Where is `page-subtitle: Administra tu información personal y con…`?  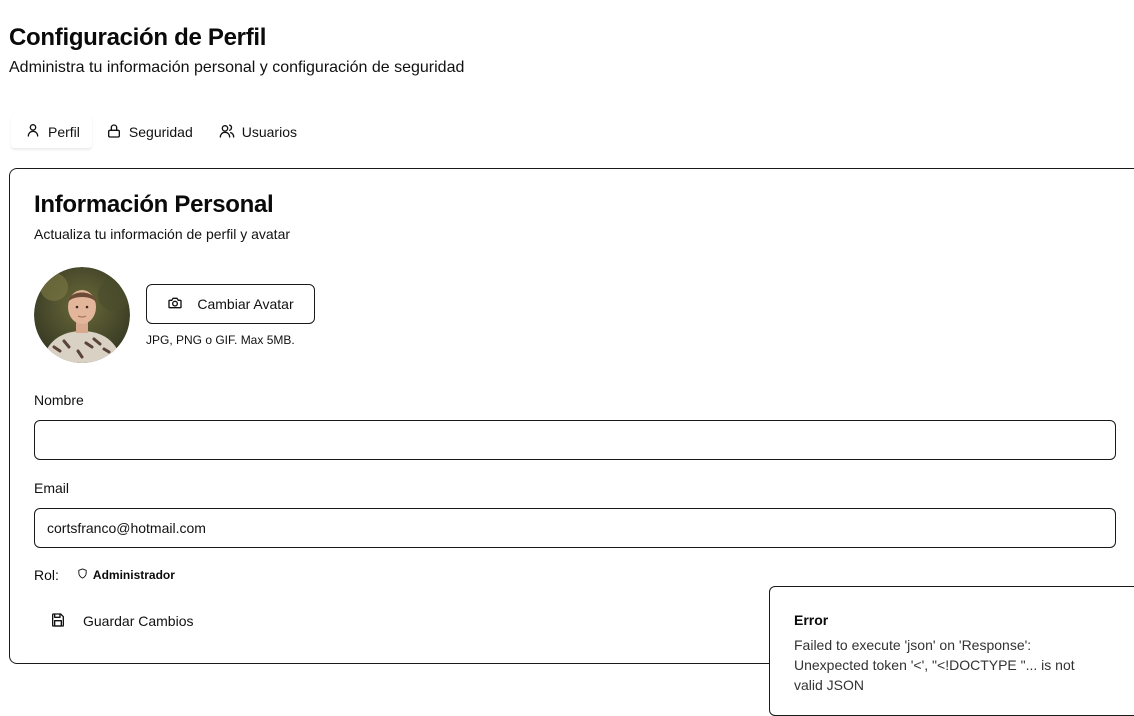 page-subtitle: Administra tu información personal y con… is located at coordinates (237, 67).